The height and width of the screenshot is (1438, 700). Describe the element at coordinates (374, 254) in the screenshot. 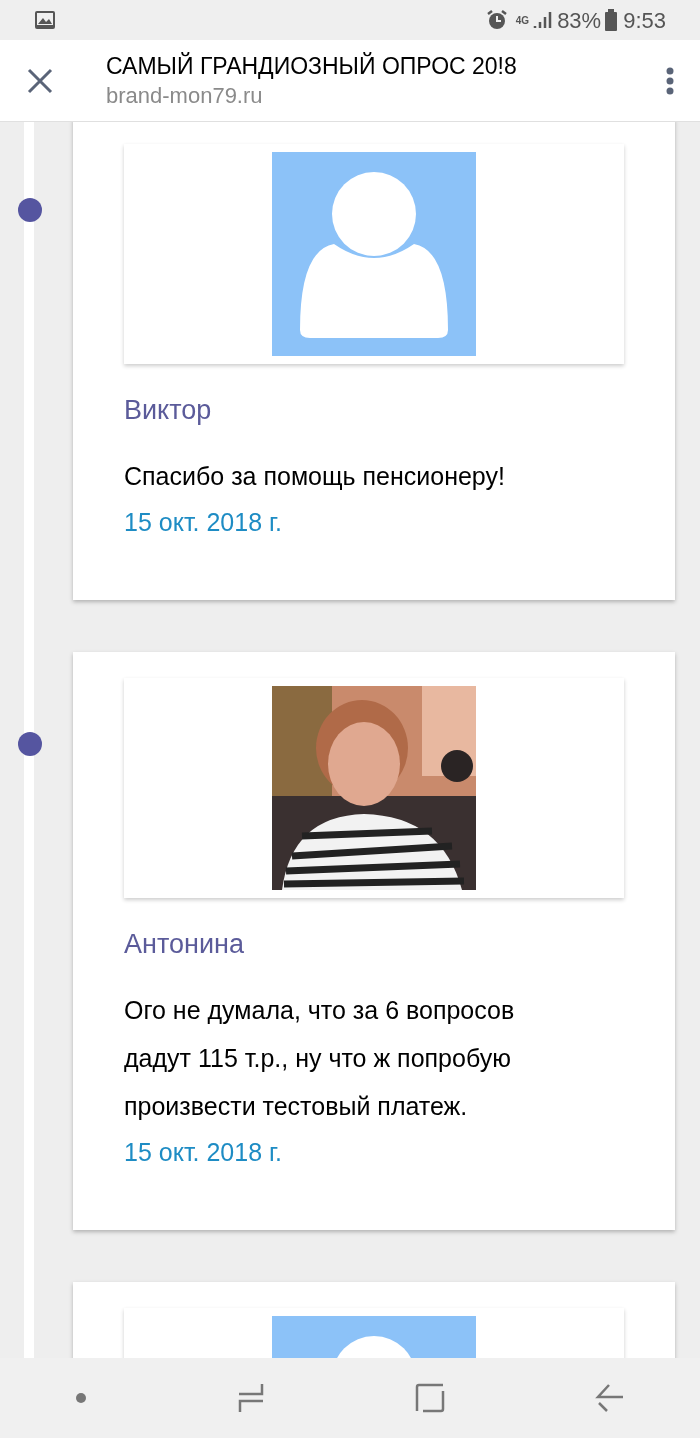

I see `avatar-placeholder-icon` at that location.